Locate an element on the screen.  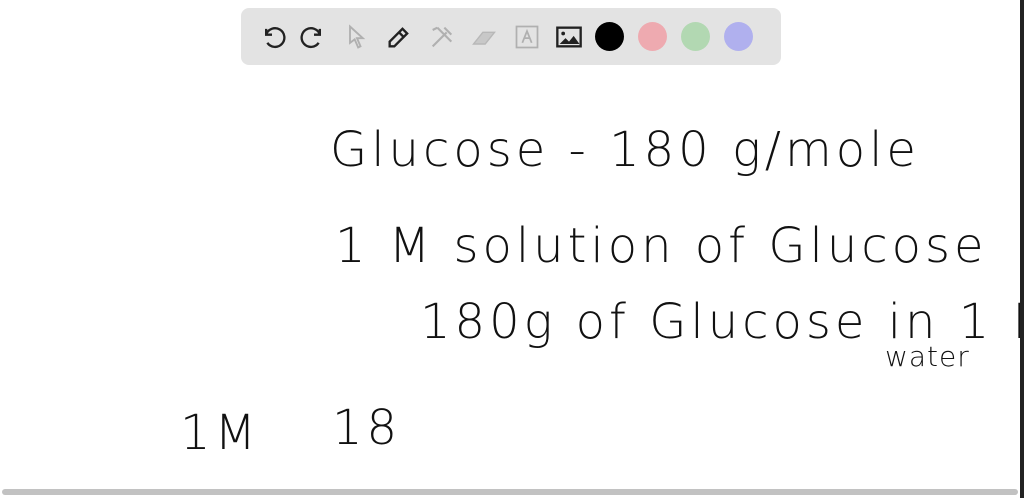
pen-icon is located at coordinates (398, 36).